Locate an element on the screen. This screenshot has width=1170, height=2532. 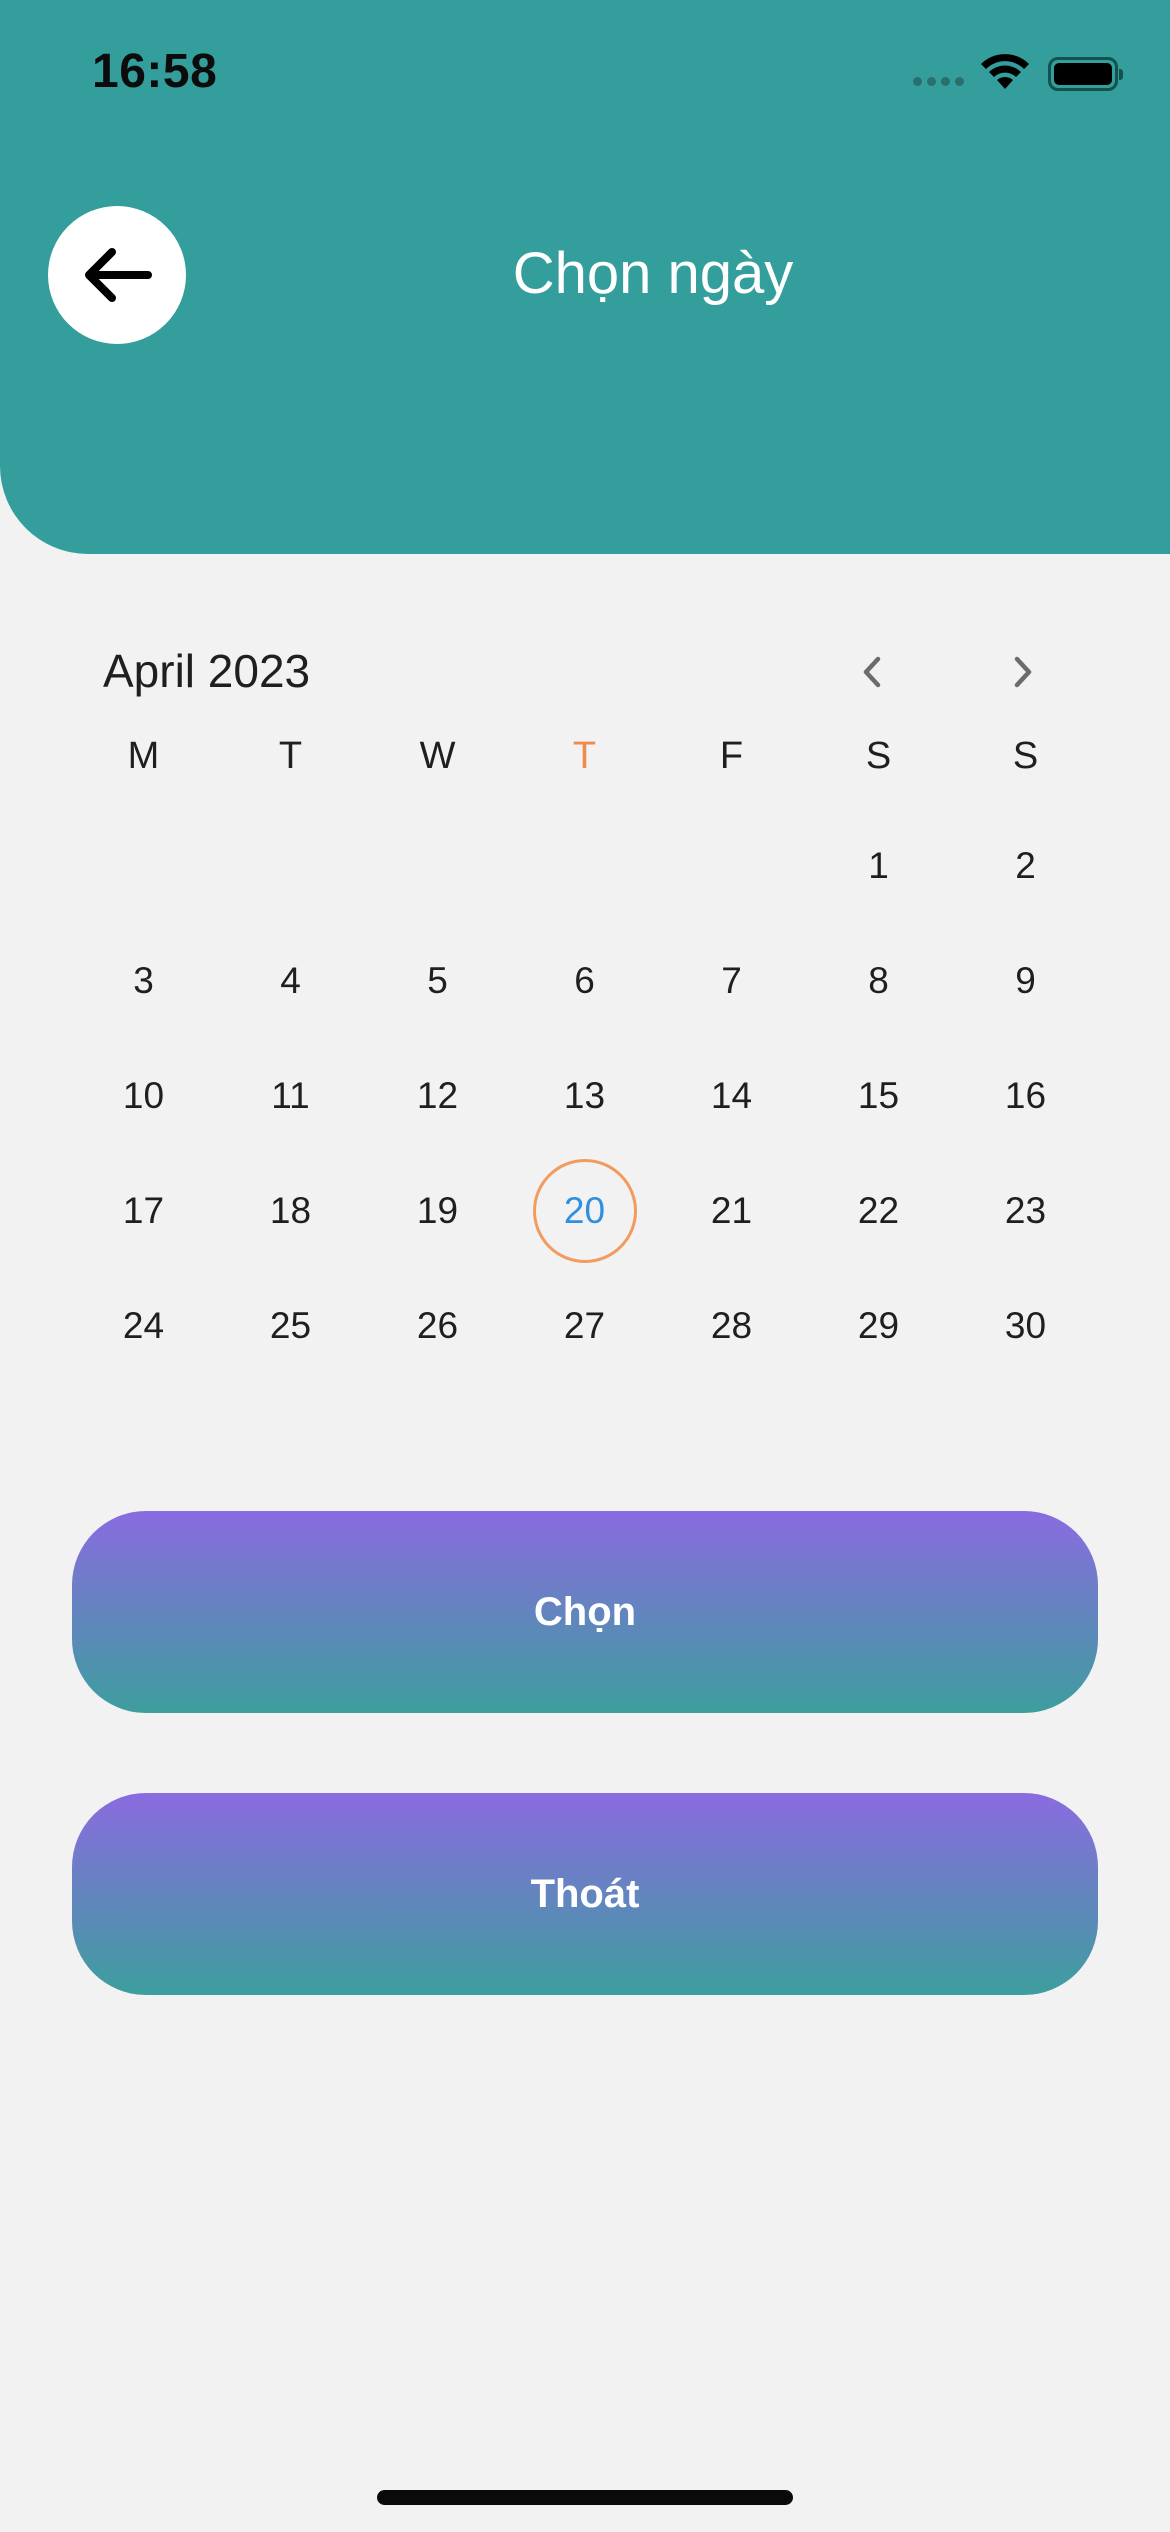
weekday-label-today: T is located at coordinates (584, 756).